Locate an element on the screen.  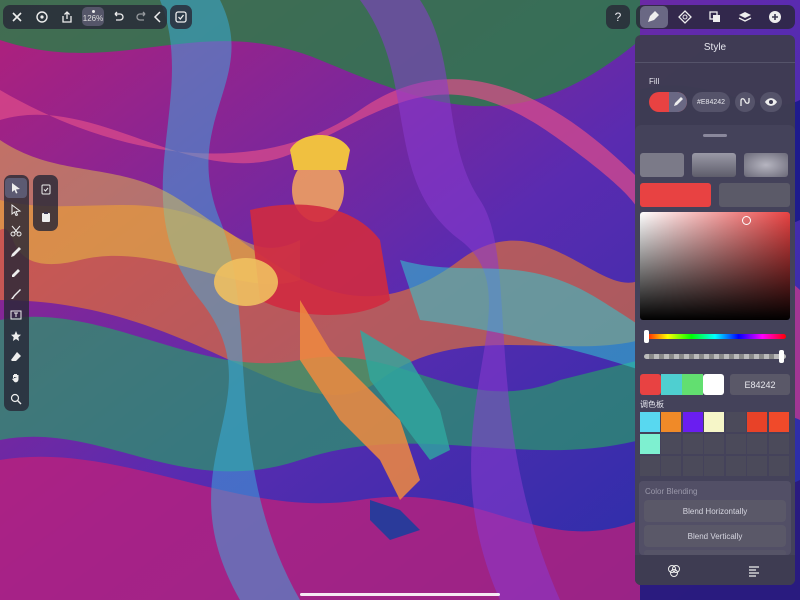
scissors-tool is located at coordinates (16, 231).